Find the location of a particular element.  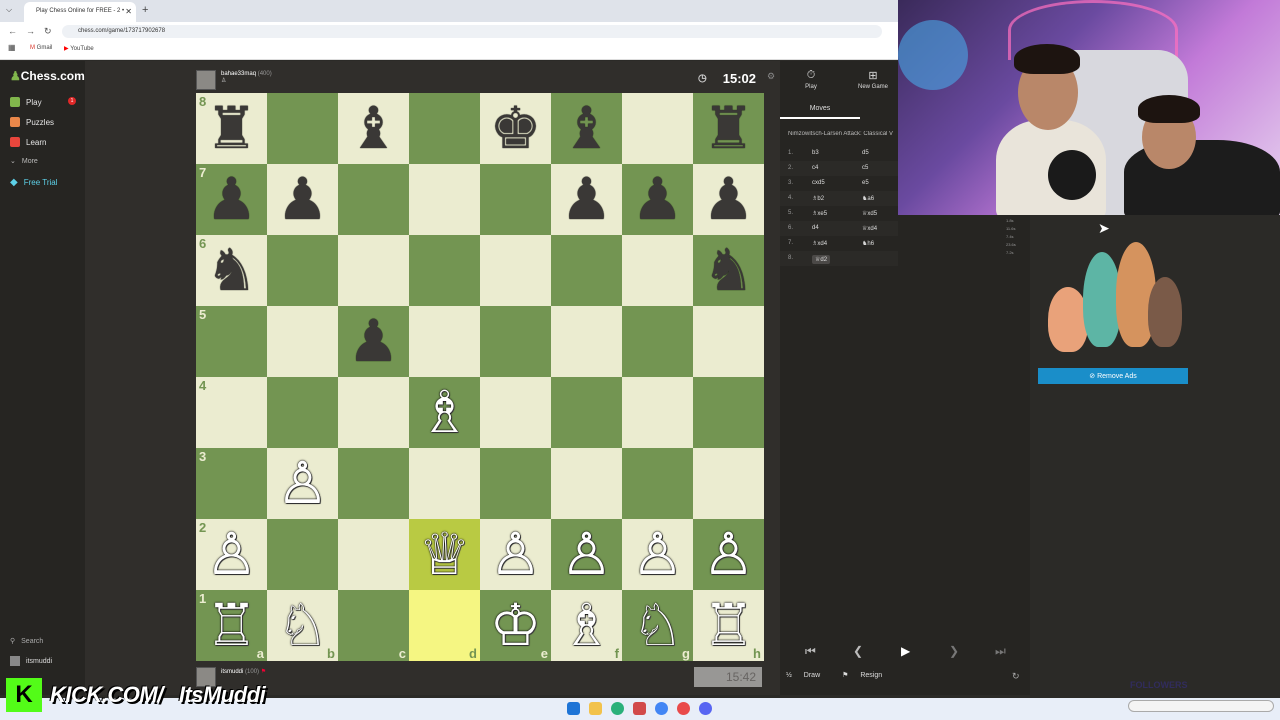

back-icon: ← is located at coordinates (12, 31).